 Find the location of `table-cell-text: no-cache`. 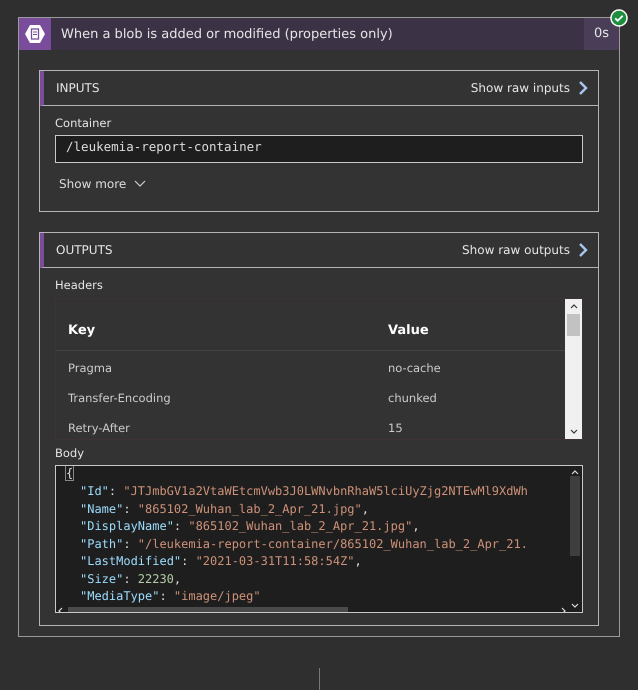

table-cell-text: no-cache is located at coordinates (415, 368).